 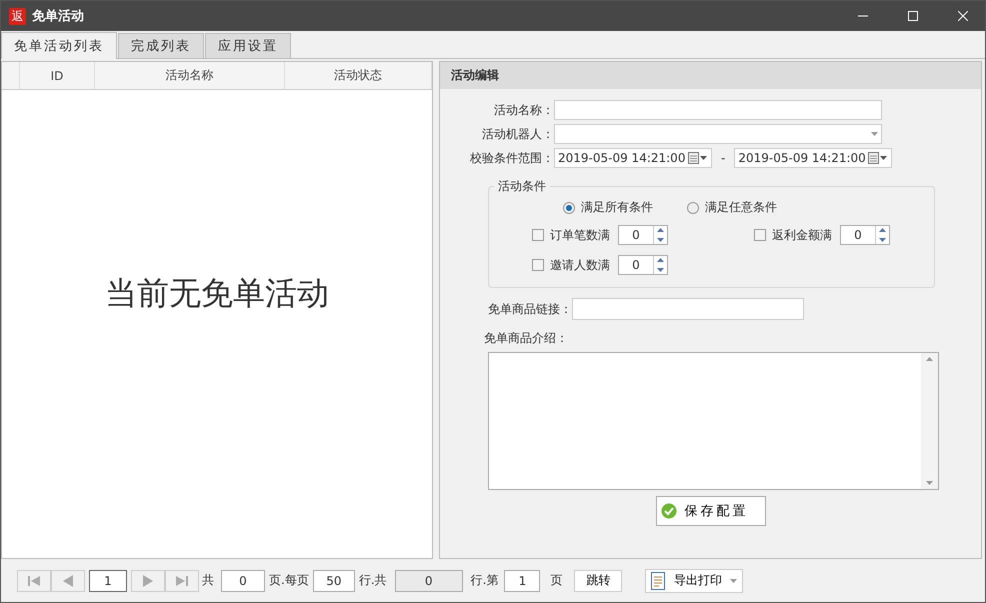 What do you see at coordinates (658, 581) in the screenshot?
I see `document-icon` at bounding box center [658, 581].